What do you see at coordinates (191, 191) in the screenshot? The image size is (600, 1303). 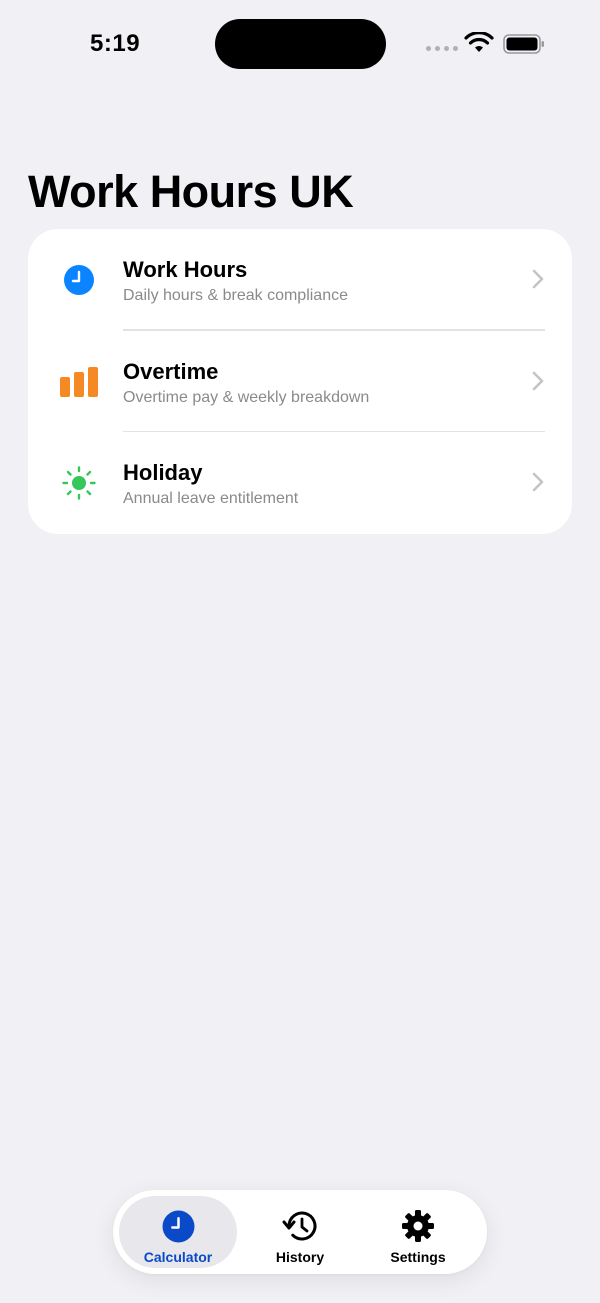 I see `page-title: Work Hours UK` at bounding box center [191, 191].